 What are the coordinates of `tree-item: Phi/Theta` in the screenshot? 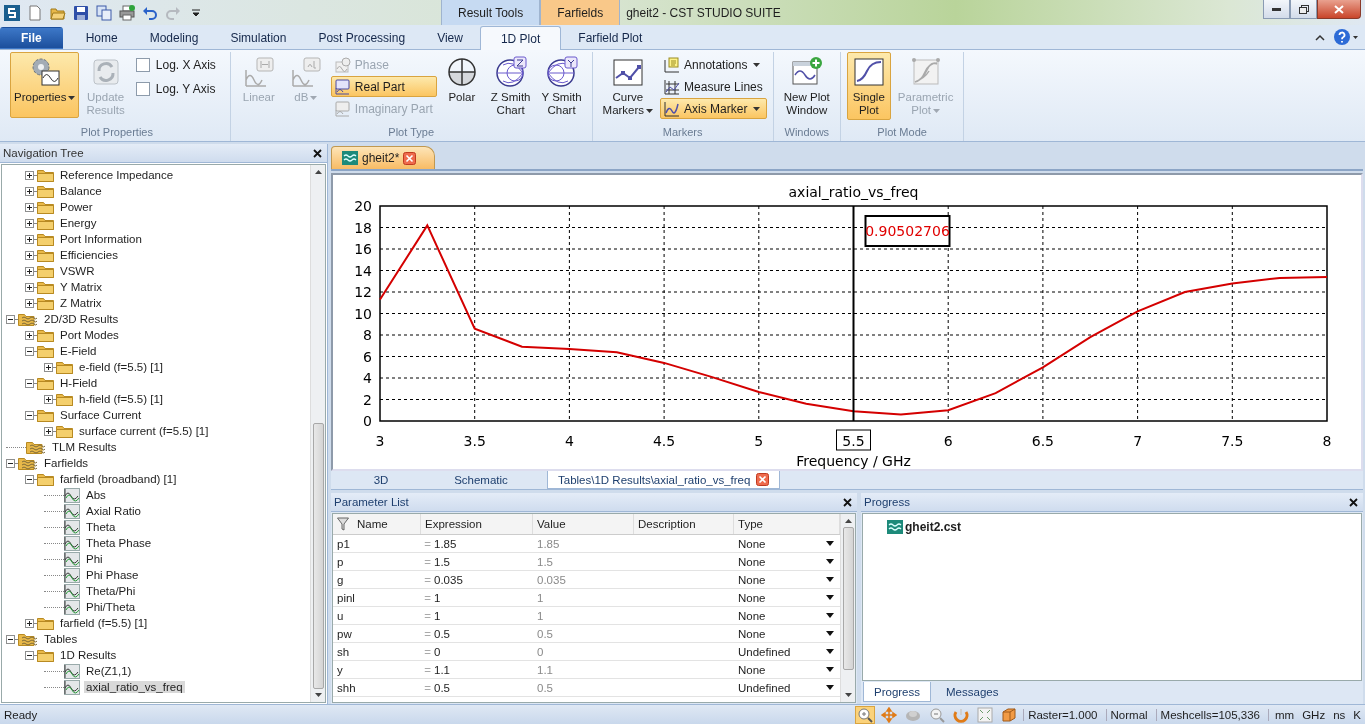 It's located at (111, 607).